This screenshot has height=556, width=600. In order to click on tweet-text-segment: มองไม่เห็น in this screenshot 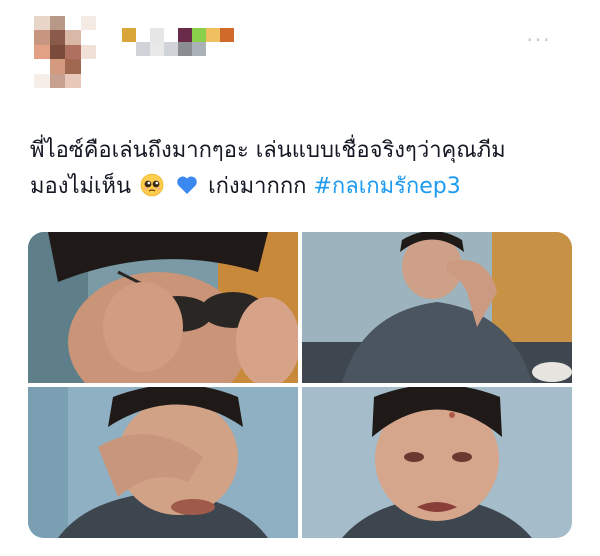, I will do `click(81, 186)`.